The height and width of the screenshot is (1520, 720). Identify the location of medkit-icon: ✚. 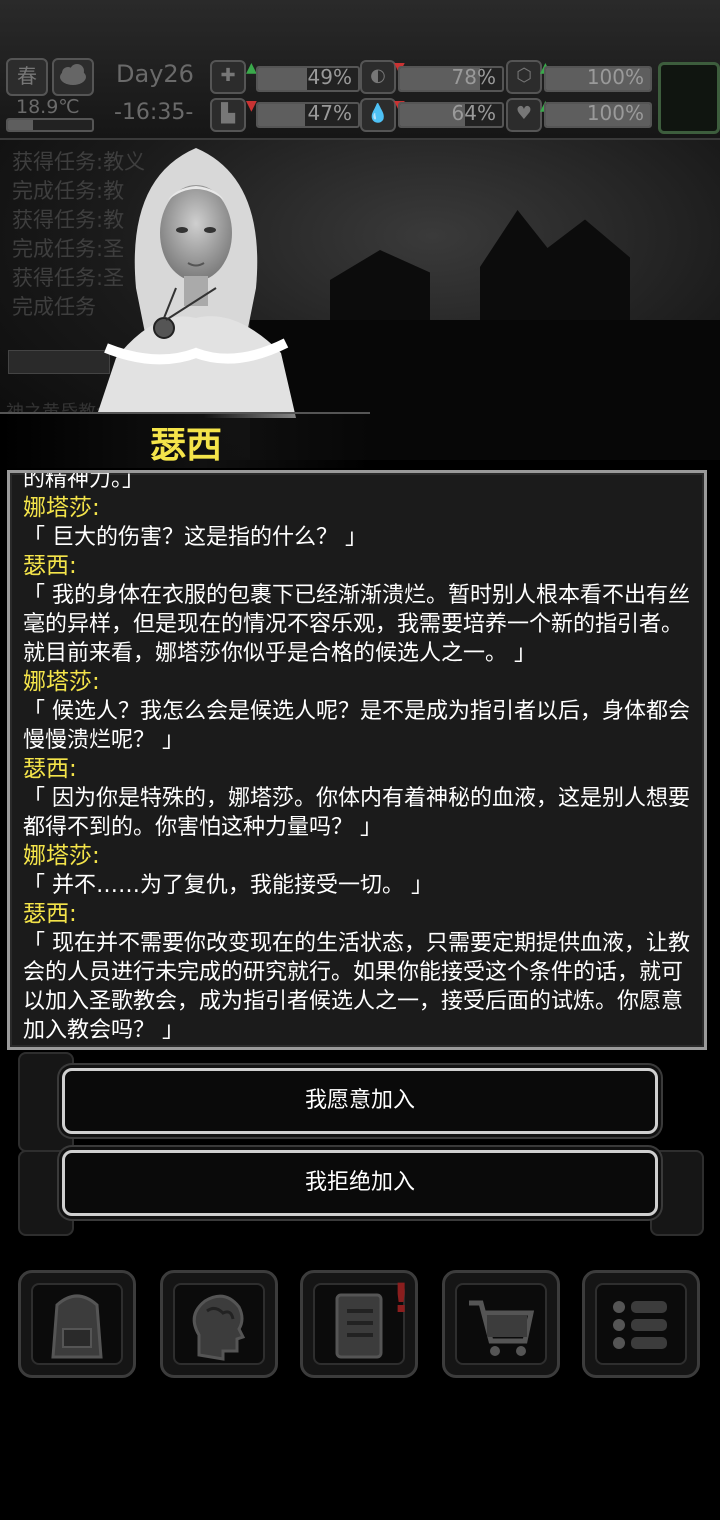
(228, 77).